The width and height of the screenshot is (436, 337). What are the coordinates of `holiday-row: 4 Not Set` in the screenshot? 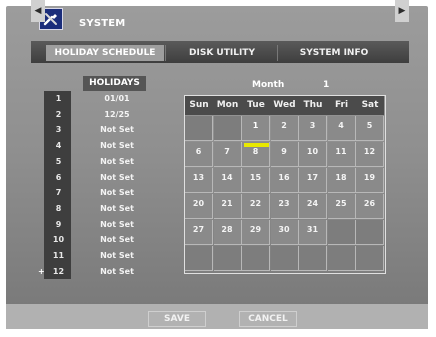 It's located at (100, 145).